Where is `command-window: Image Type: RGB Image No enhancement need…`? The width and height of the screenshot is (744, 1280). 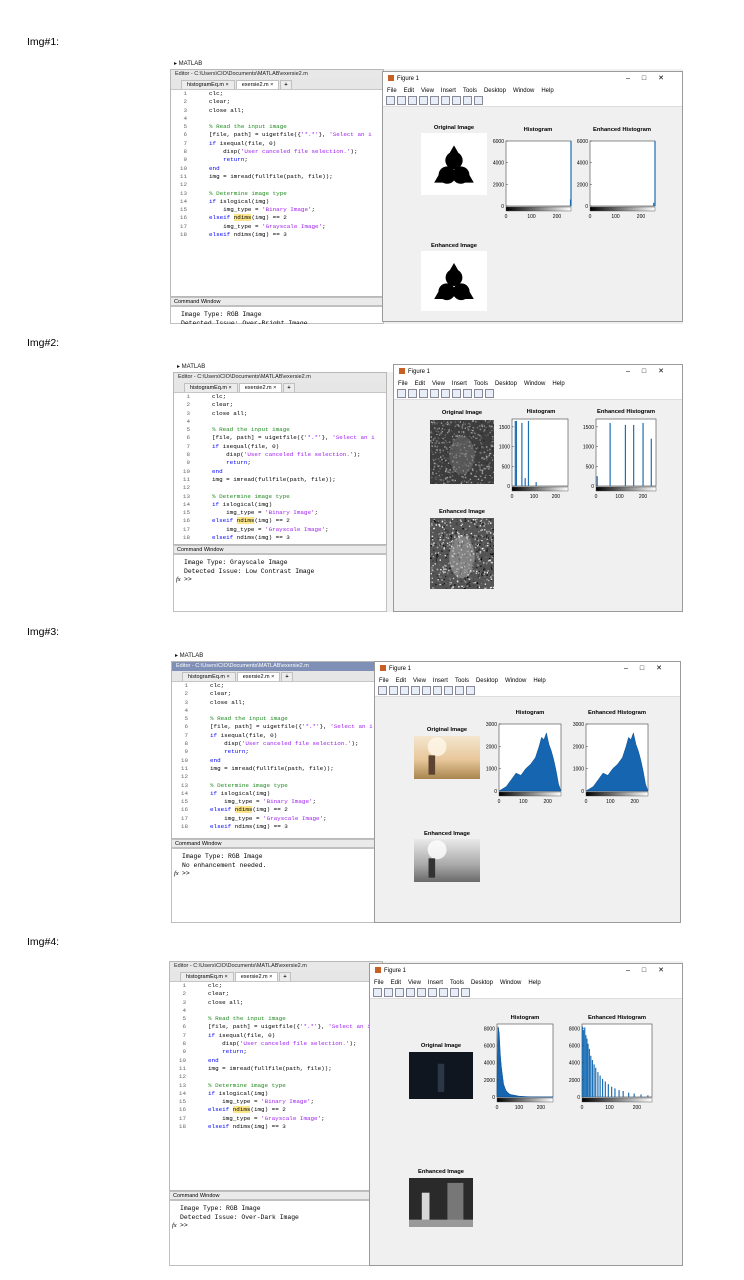
command-window: Image Type: RGB Image No enhancement need… is located at coordinates (278, 885).